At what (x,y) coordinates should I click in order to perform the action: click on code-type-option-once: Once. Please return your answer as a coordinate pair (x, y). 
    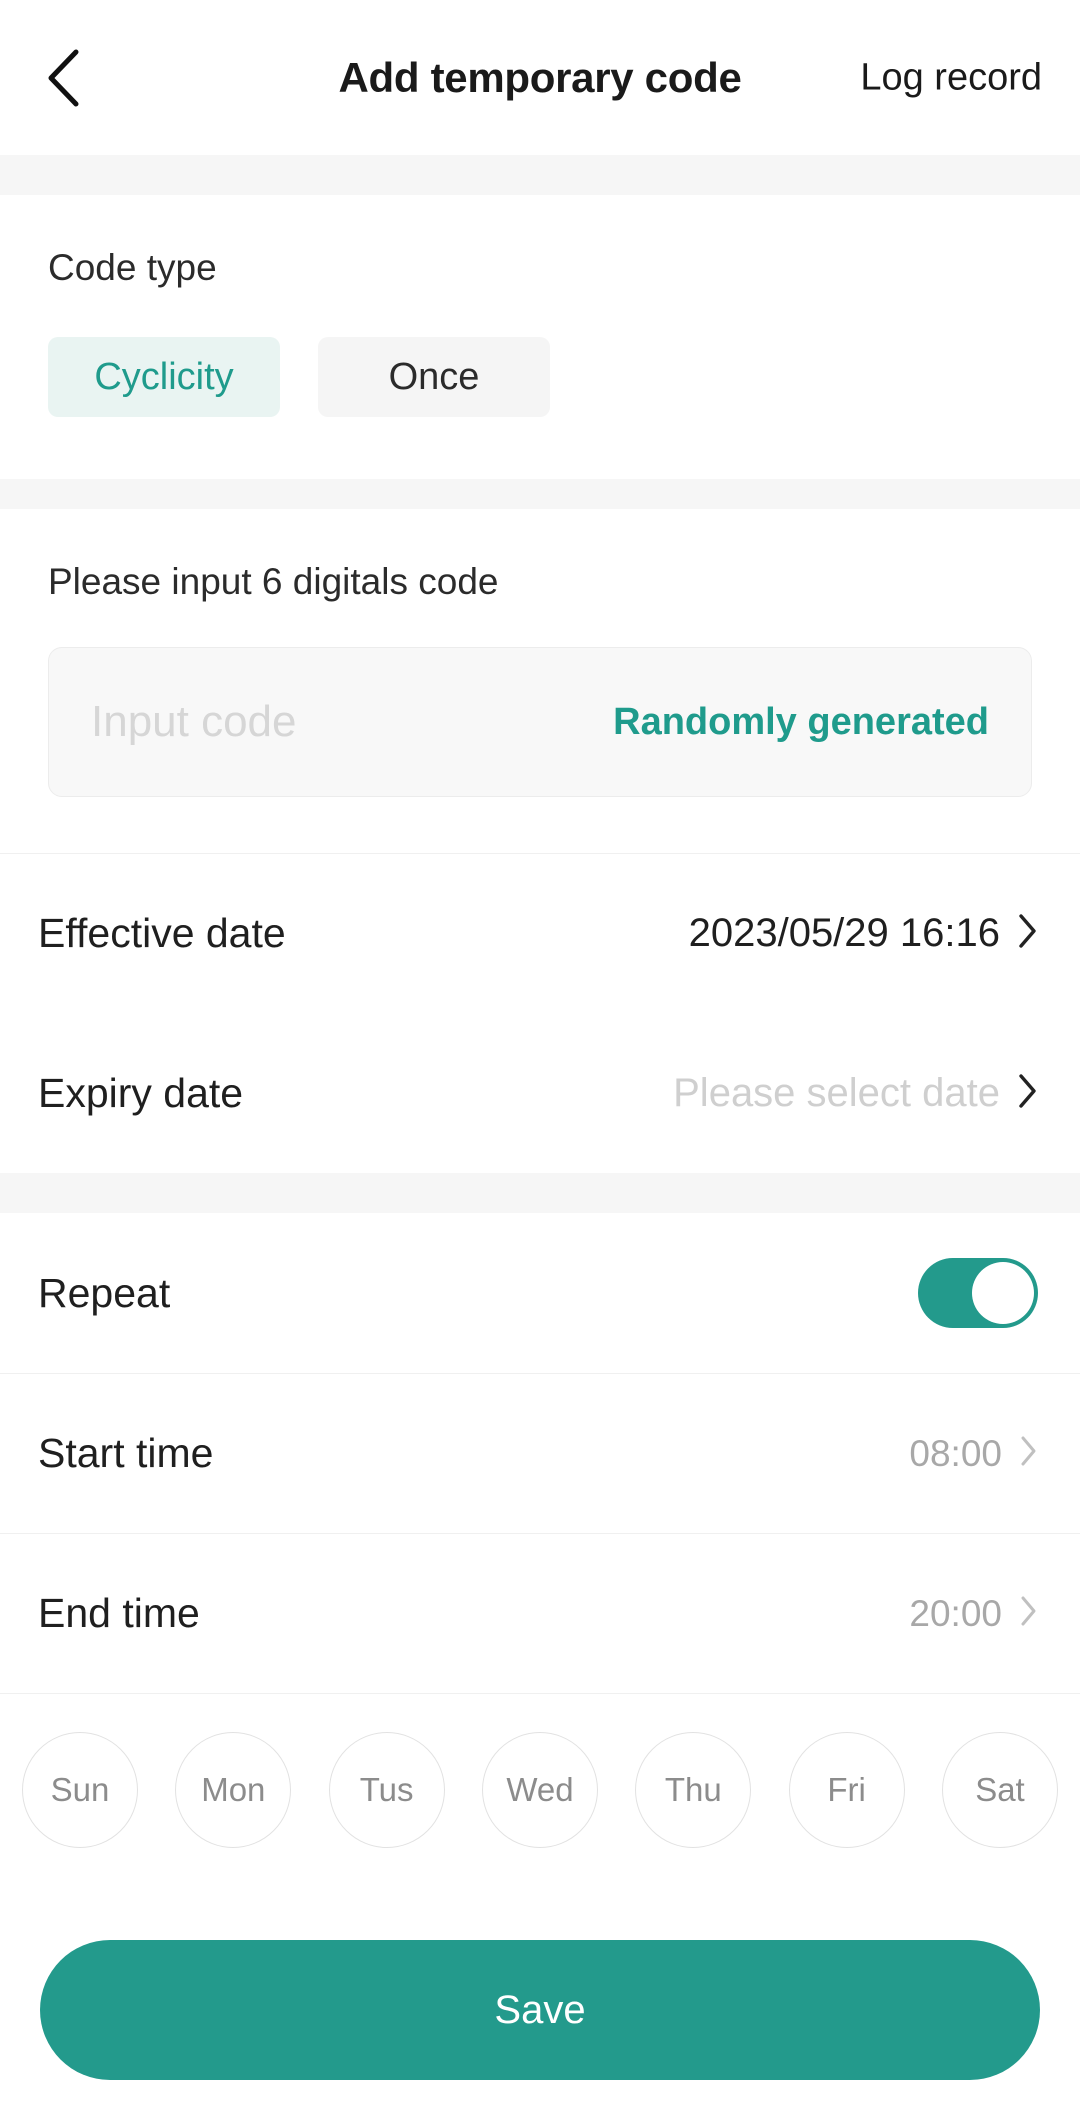
    Looking at the image, I should click on (434, 377).